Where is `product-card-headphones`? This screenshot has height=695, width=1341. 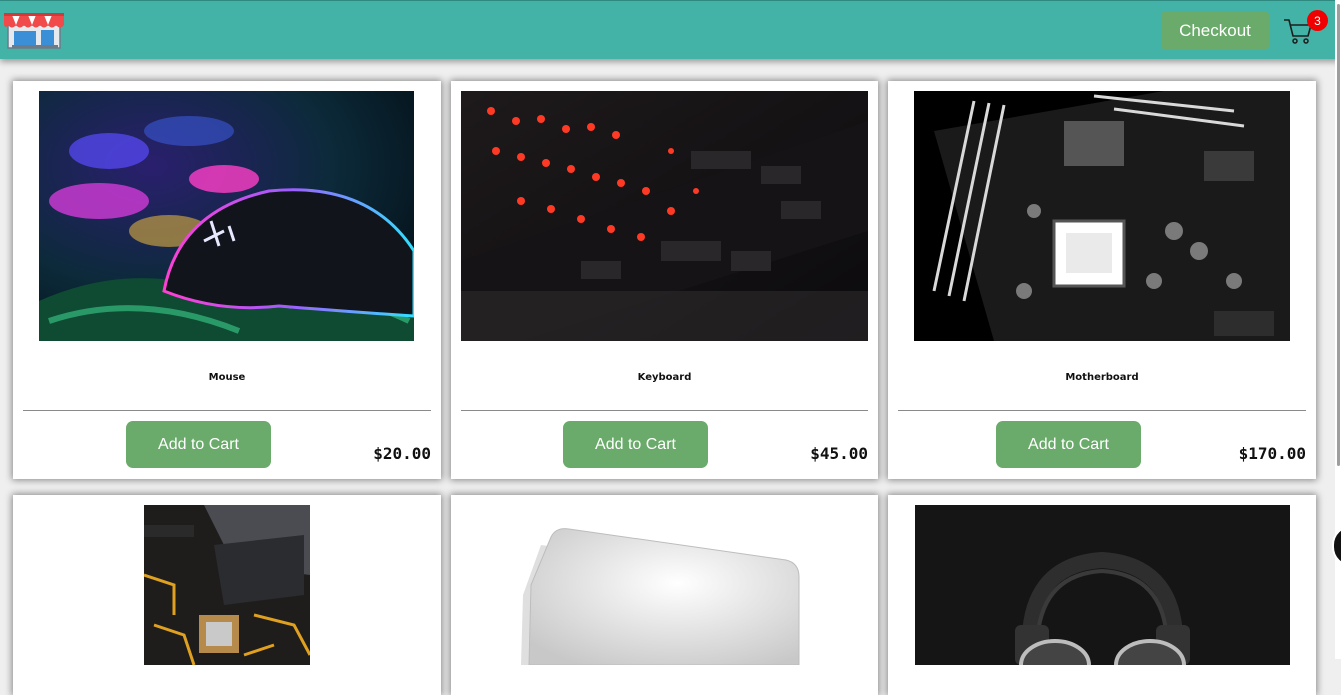
product-card-headphones is located at coordinates (1102, 595).